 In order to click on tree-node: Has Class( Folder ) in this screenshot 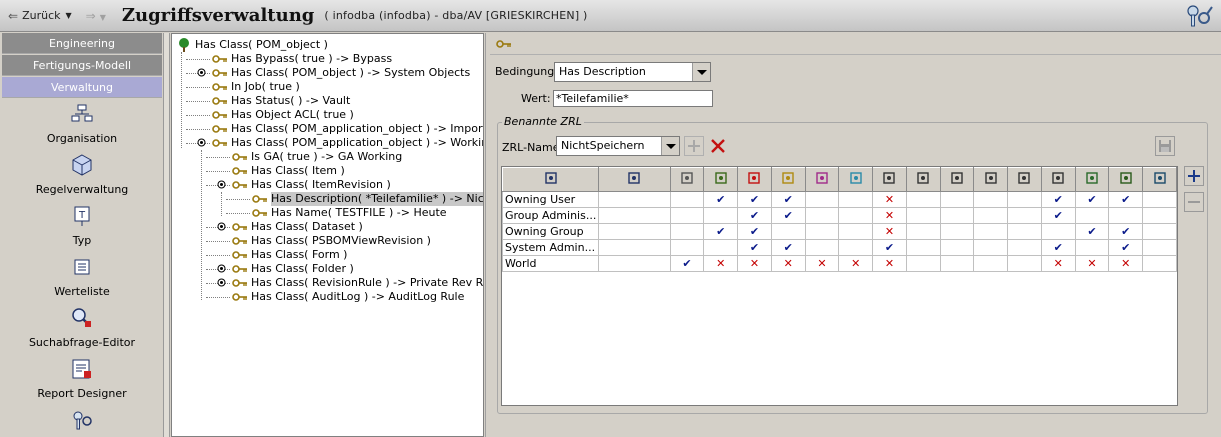, I will do `click(293, 269)`.